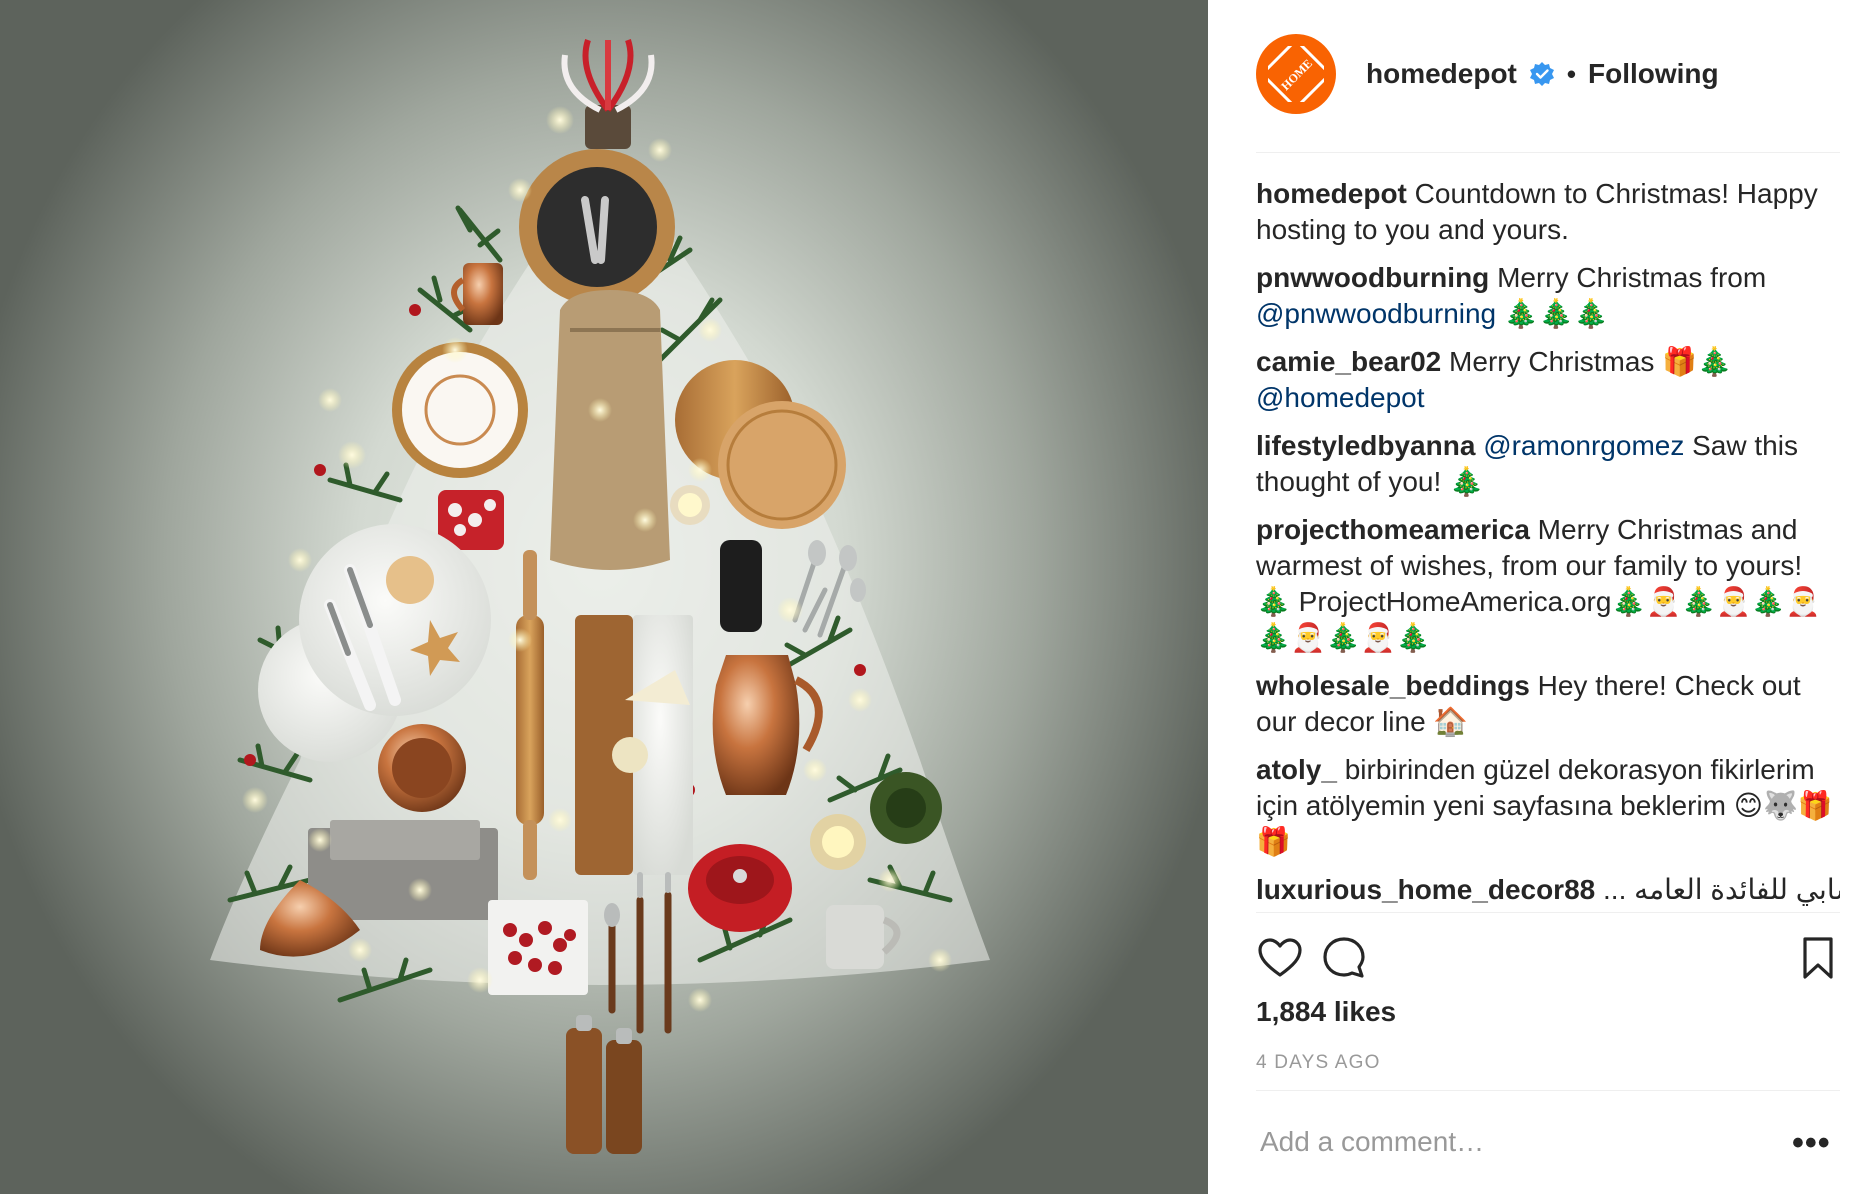 This screenshot has width=1872, height=1194. Describe the element at coordinates (1721, 889) in the screenshot. I see `comment-text: ... حسابي للفائدة العامه` at that location.